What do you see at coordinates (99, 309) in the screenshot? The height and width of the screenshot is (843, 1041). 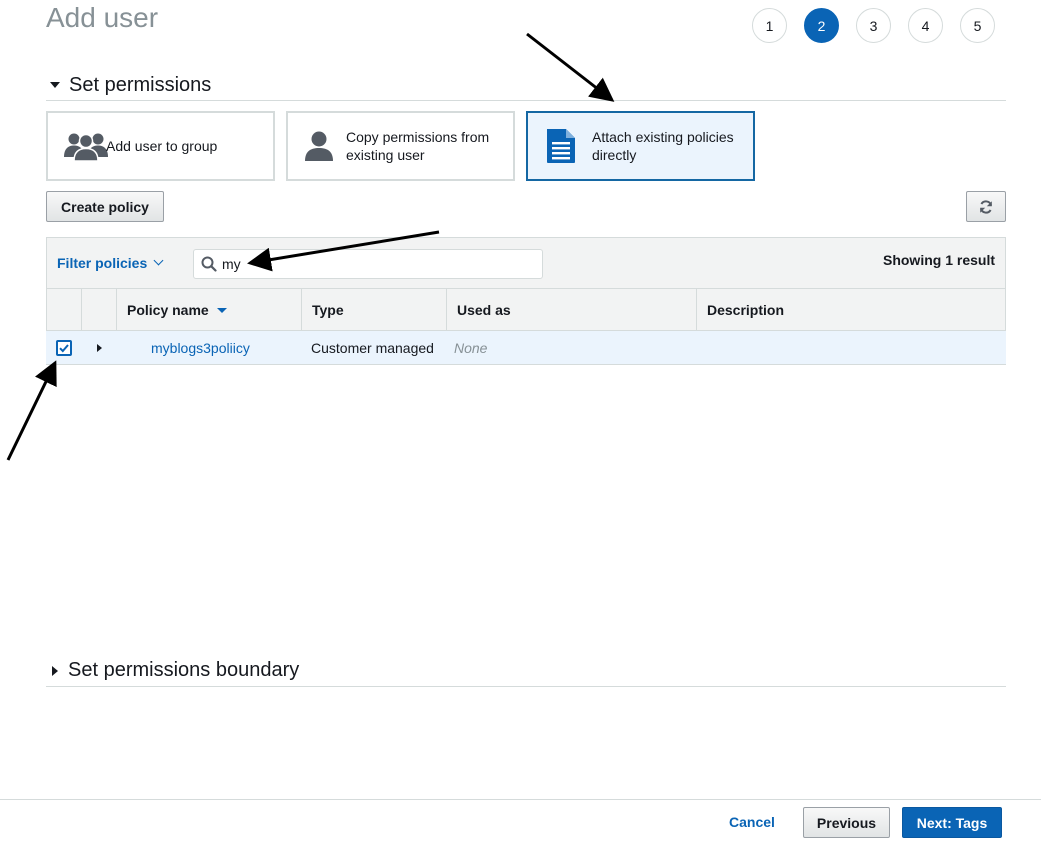 I see `expand-column-header` at bounding box center [99, 309].